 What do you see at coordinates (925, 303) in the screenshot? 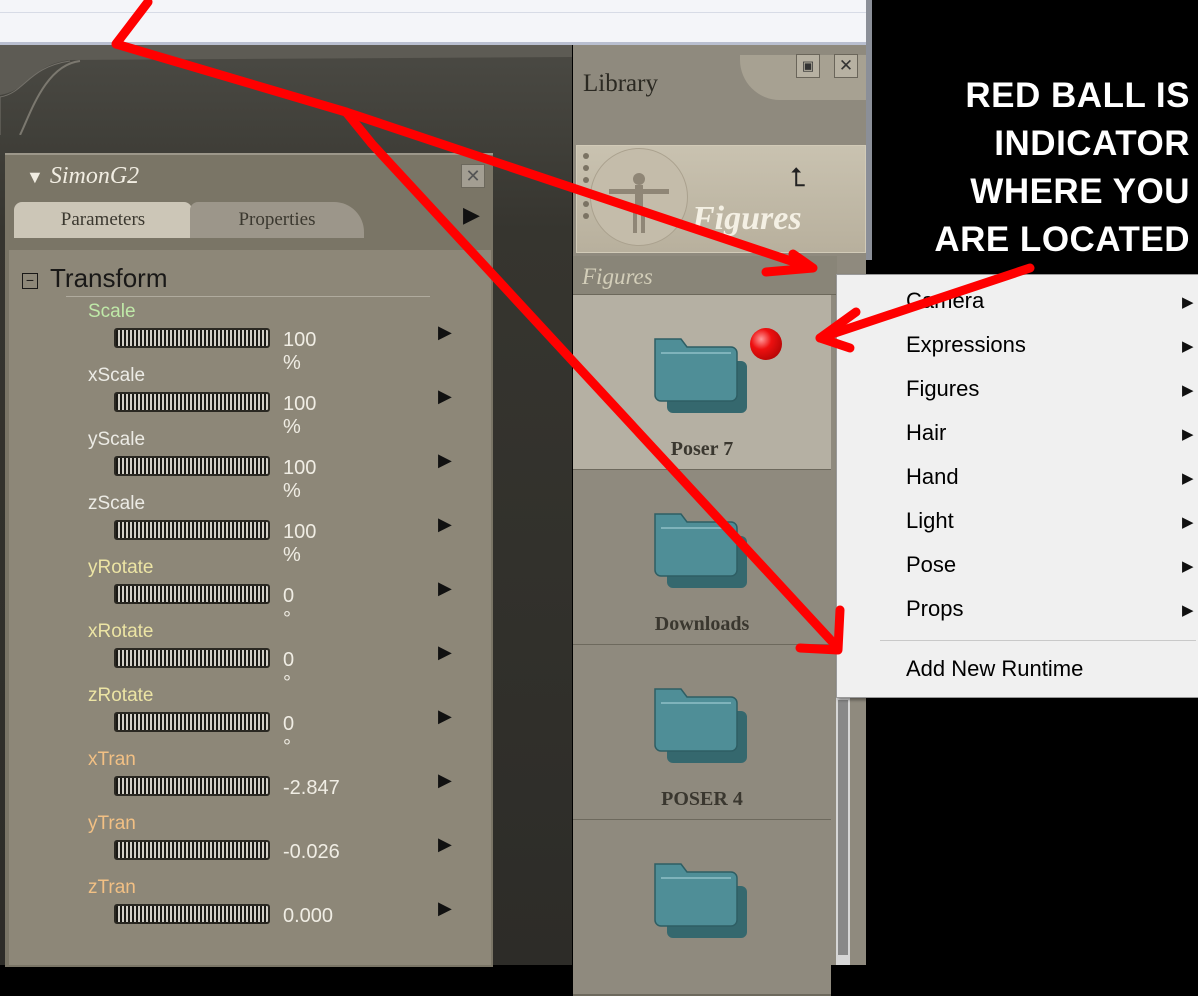
I see `arrow-line-to-red-ball` at bounding box center [925, 303].